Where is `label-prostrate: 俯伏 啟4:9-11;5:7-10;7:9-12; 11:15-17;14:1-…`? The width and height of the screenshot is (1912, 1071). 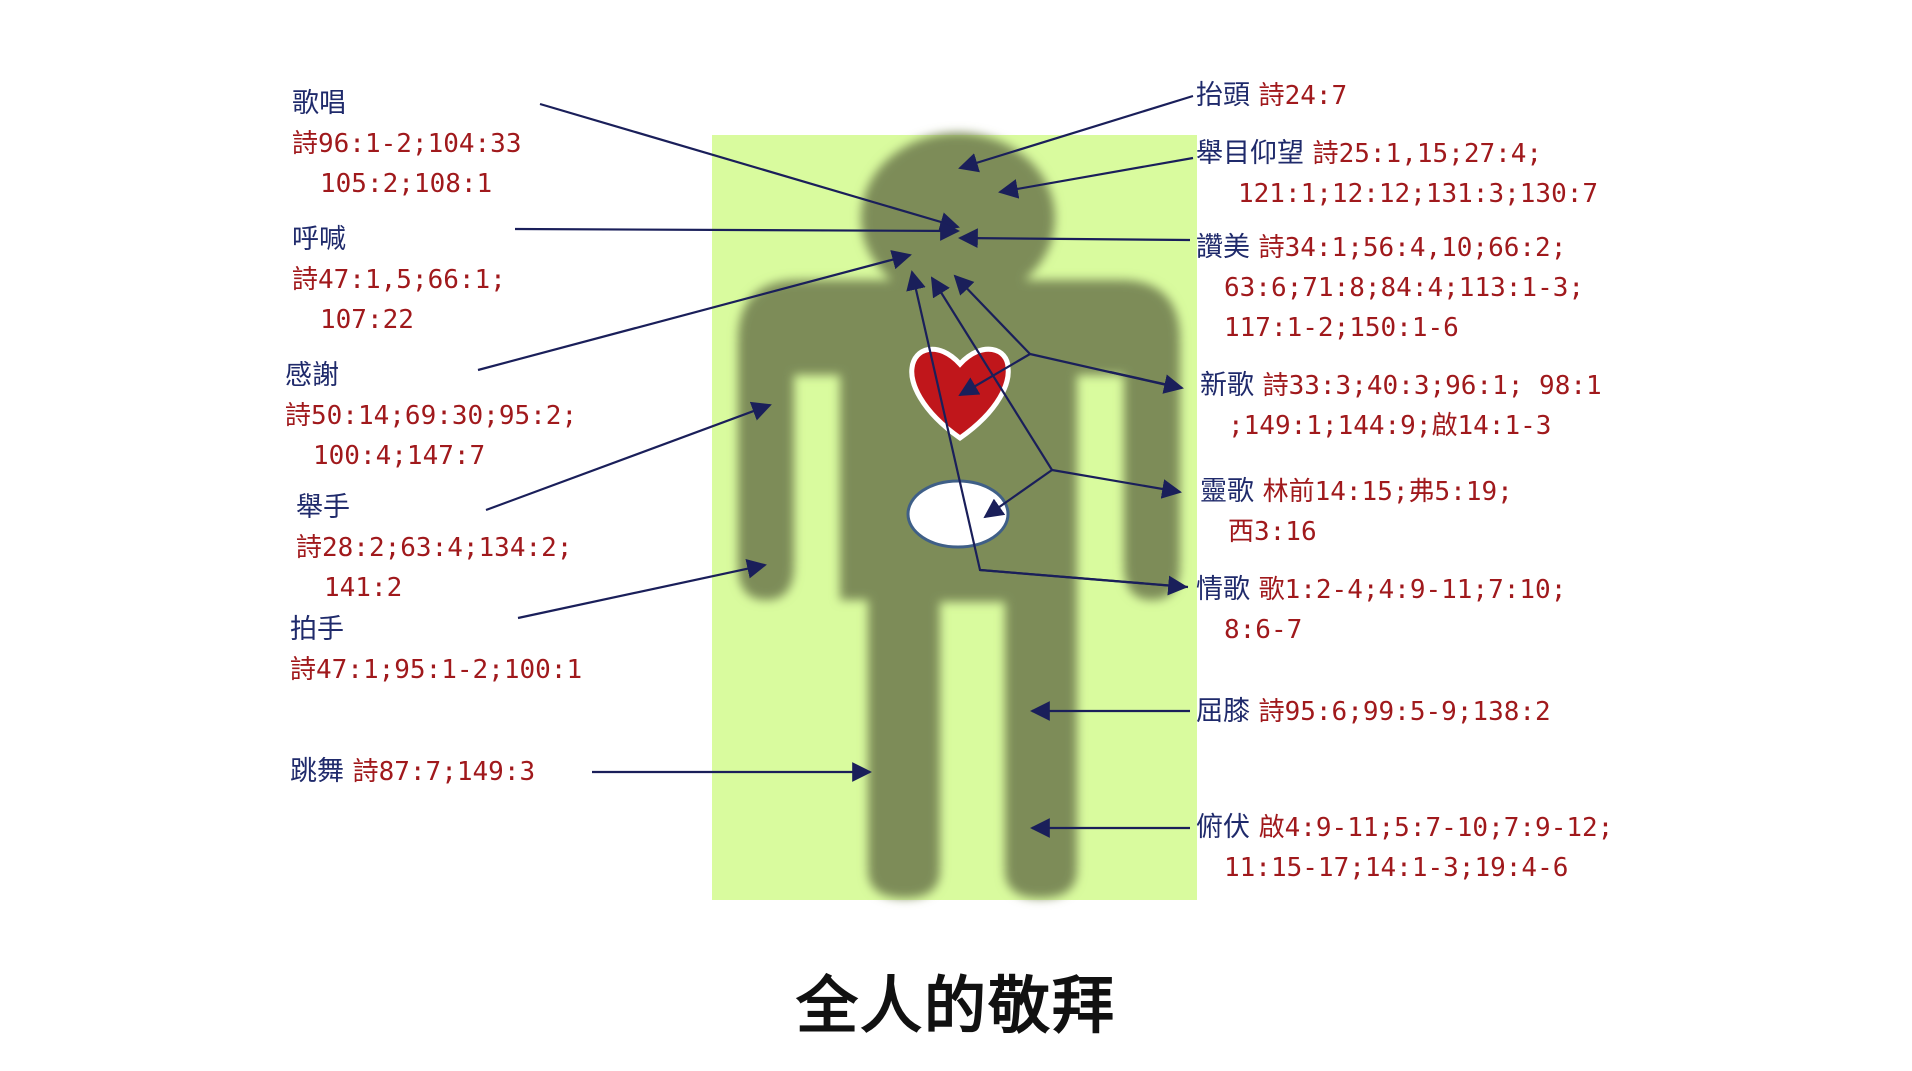 label-prostrate: 俯伏 啟4:9-11;5:7-10;7:9-12; 11:15-17;14:1-… is located at coordinates (1404, 848).